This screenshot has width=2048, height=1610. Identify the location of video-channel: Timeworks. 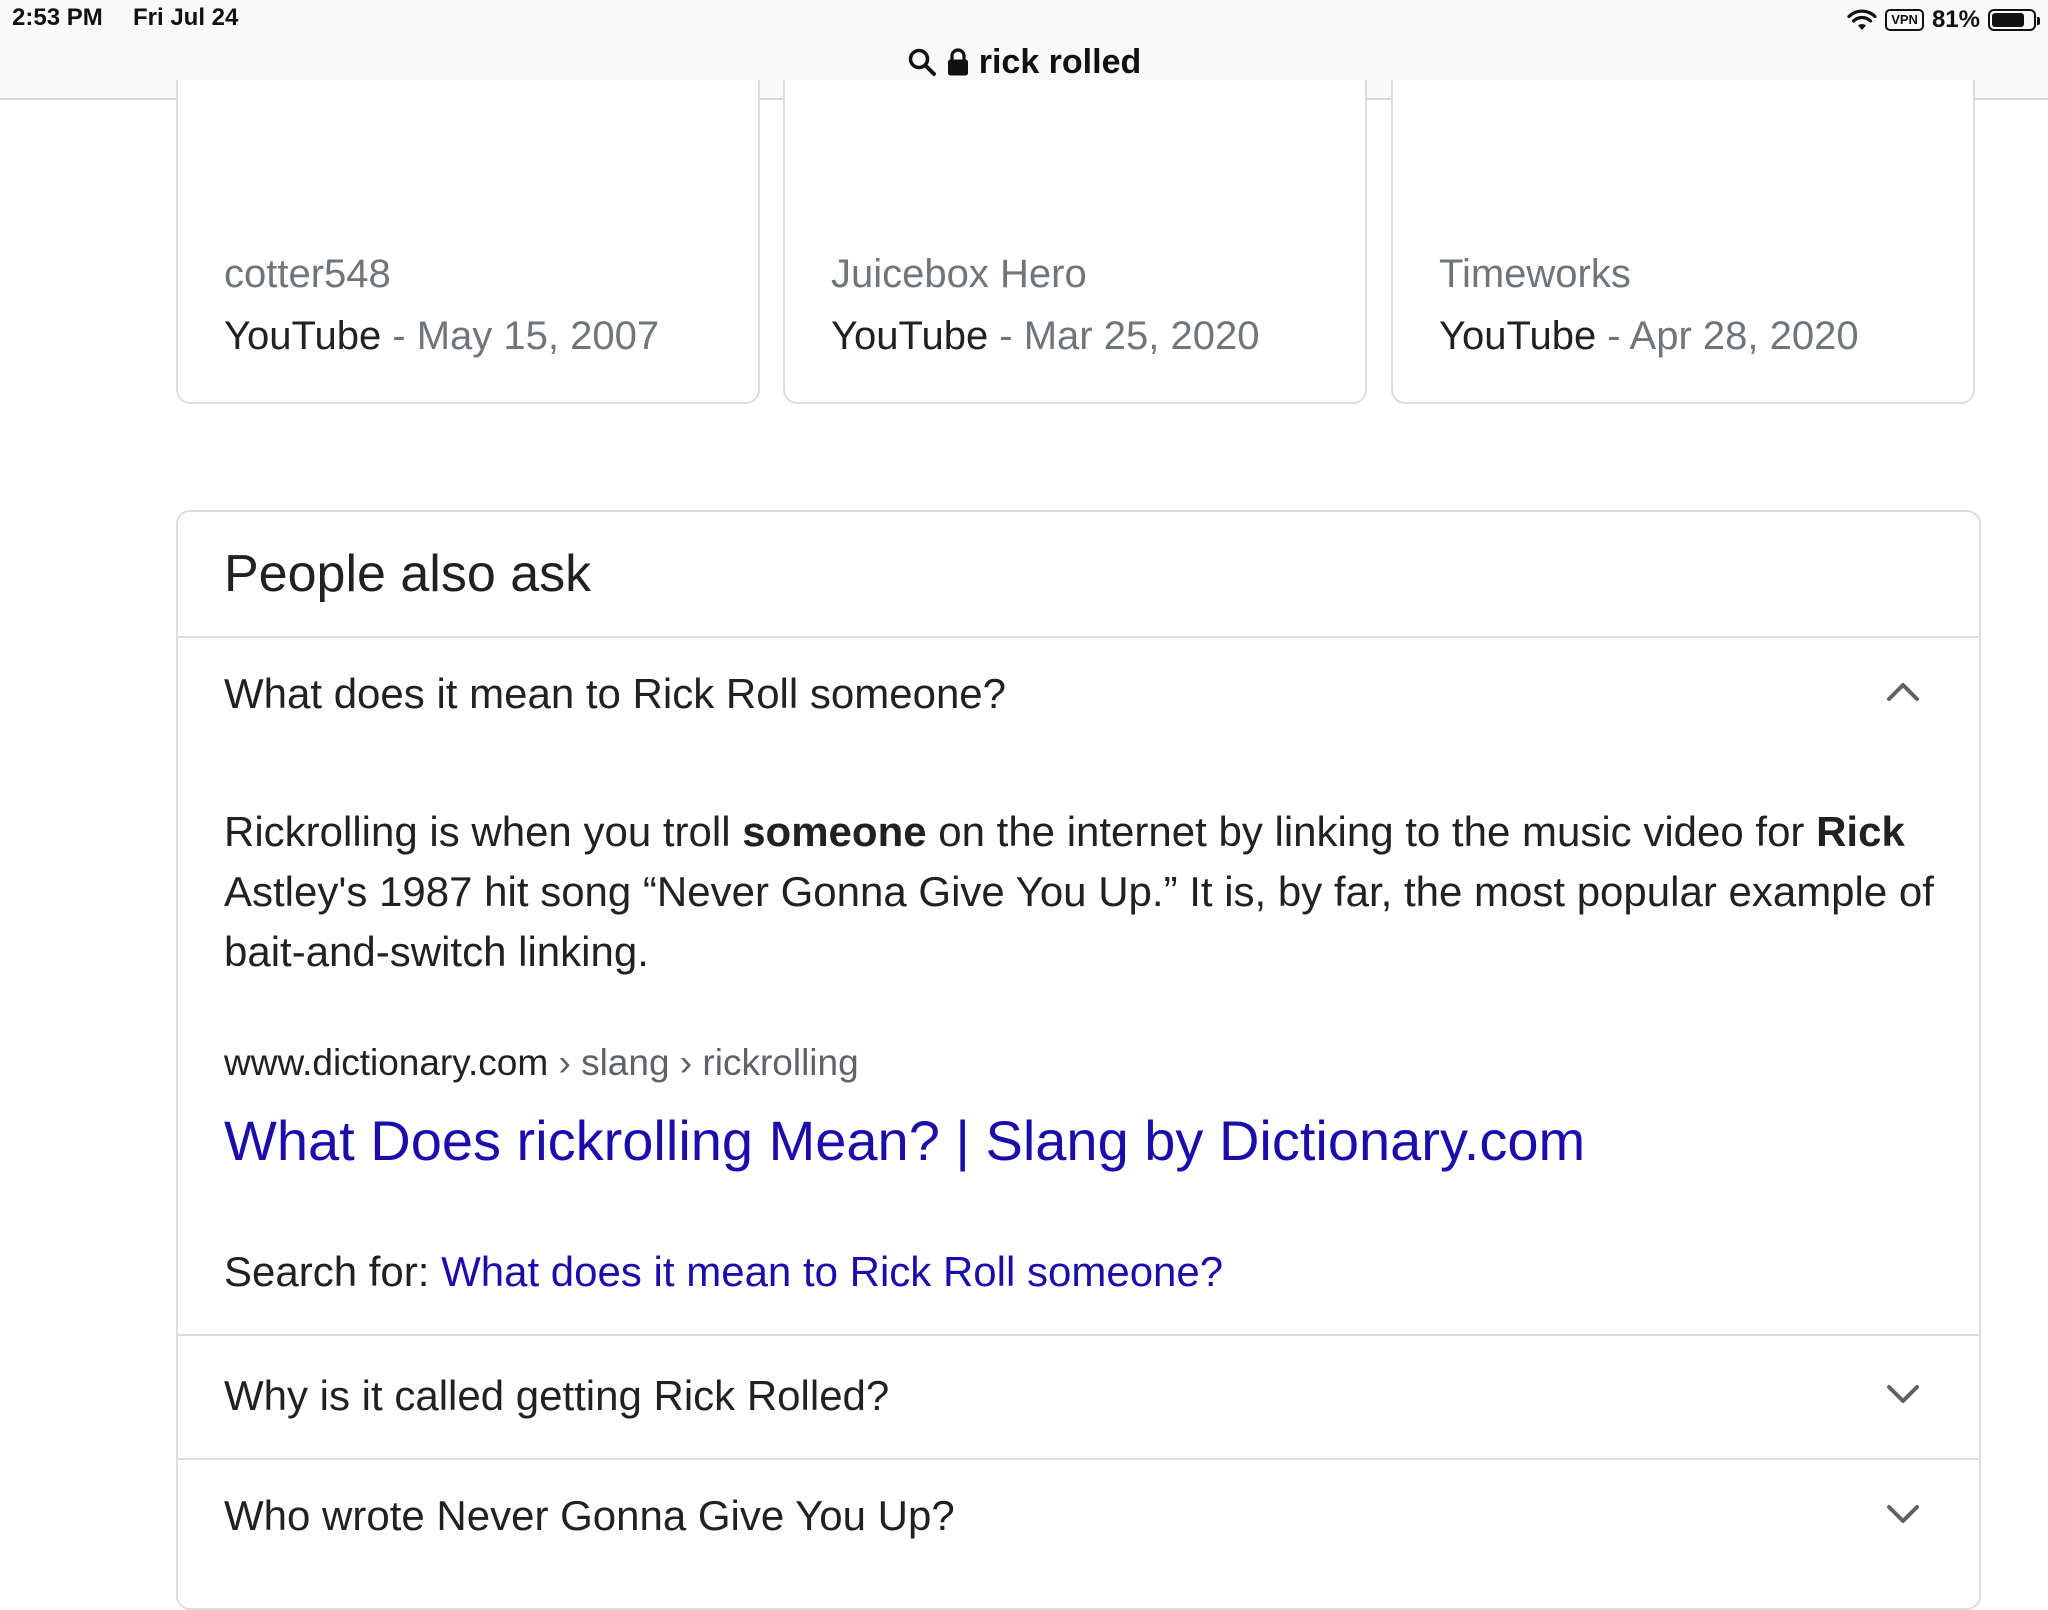
(1535, 274).